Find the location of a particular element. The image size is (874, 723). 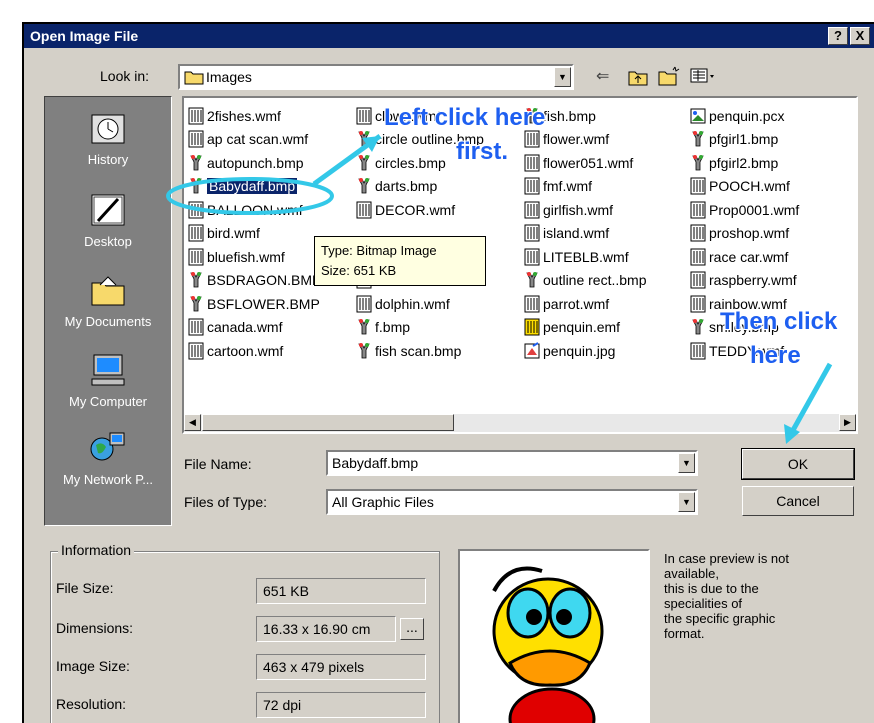

then-click-arrow-icon is located at coordinates (811, 398).